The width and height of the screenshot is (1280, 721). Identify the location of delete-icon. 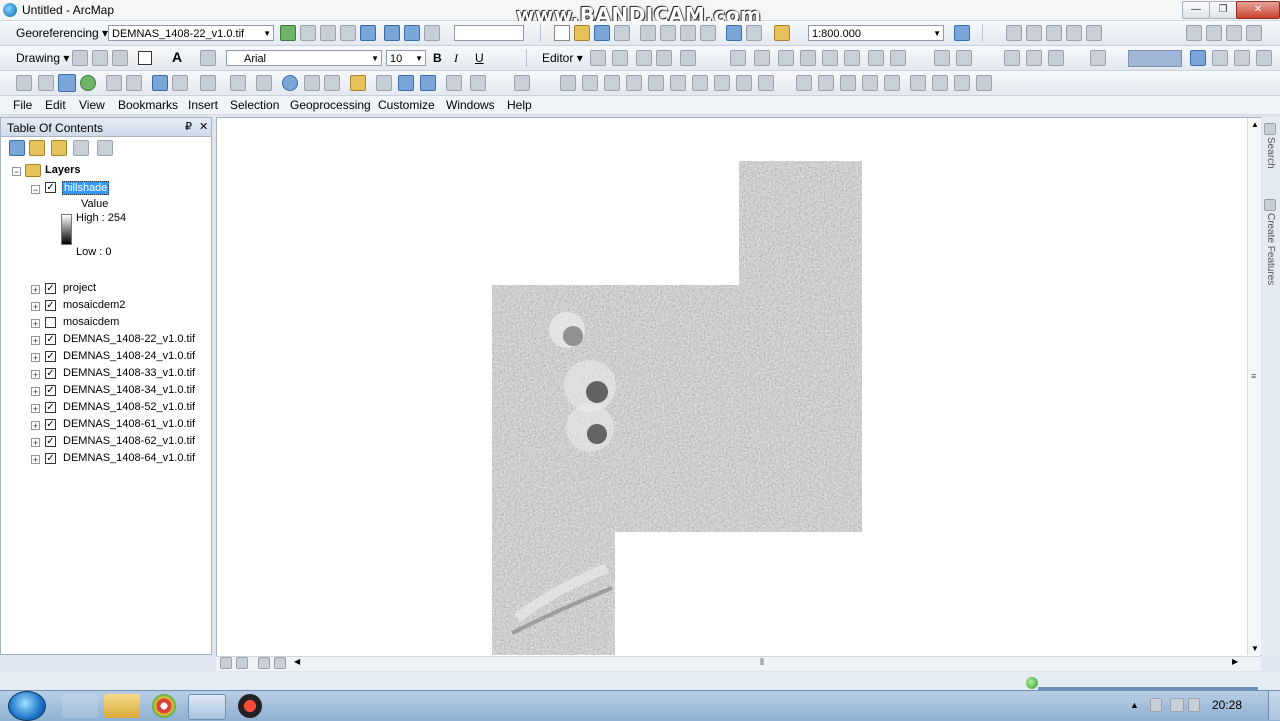
(708, 33).